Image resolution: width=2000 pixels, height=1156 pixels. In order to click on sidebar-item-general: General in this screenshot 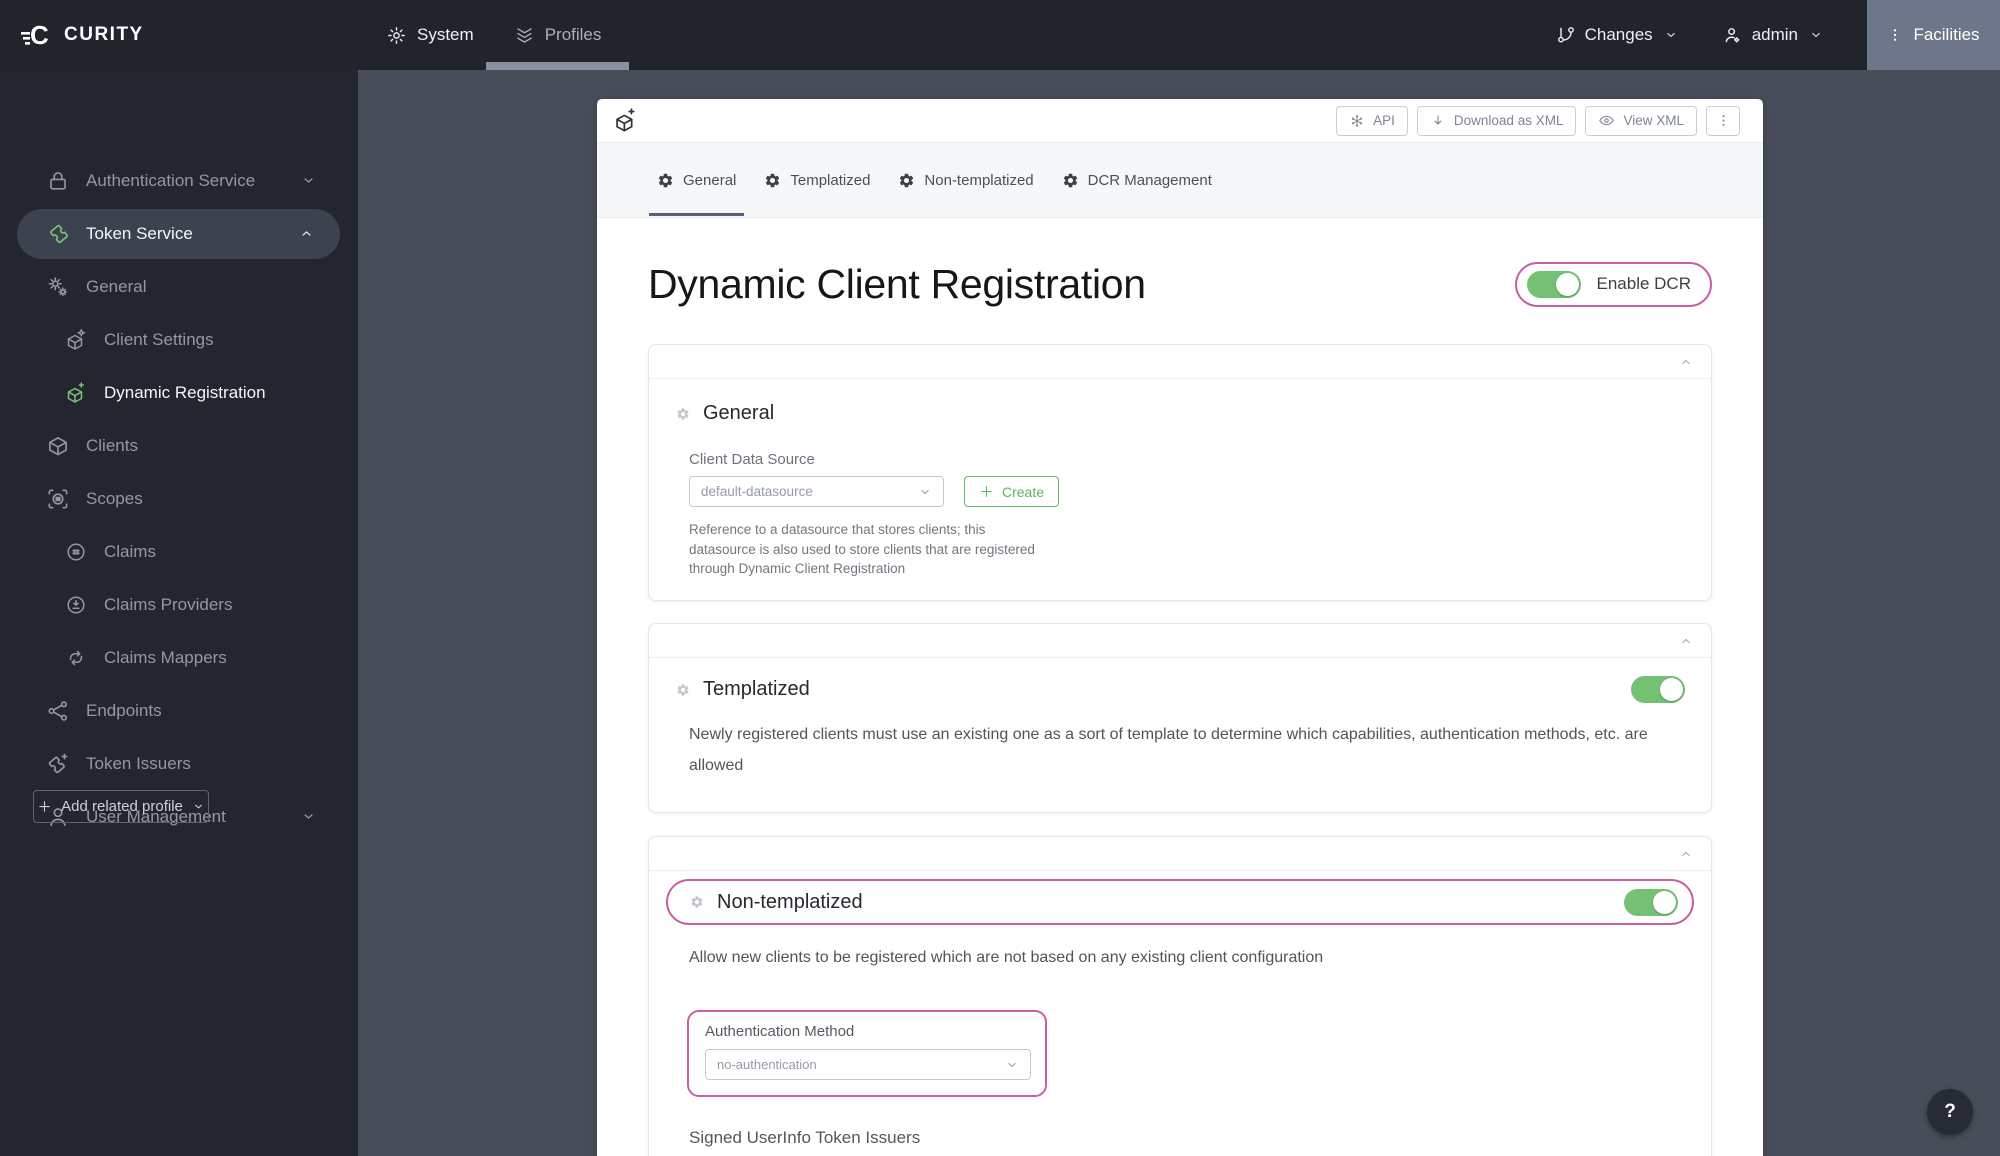, I will do `click(179, 286)`.